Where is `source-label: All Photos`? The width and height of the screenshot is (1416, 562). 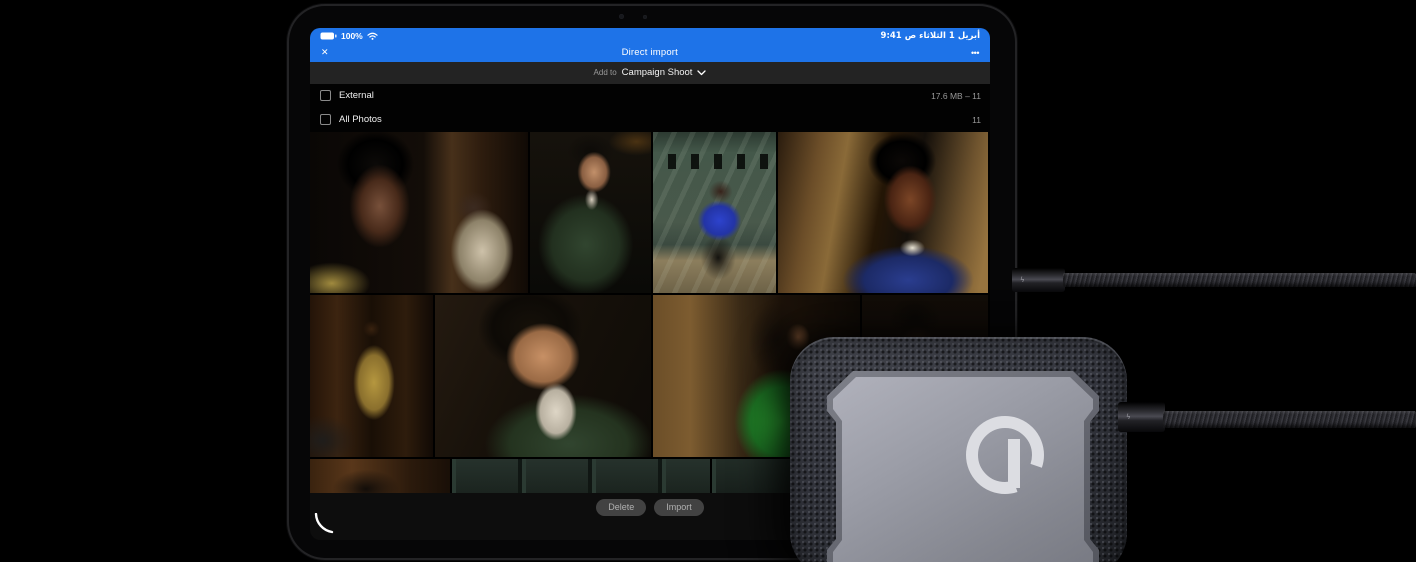
source-label: All Photos is located at coordinates (360, 120).